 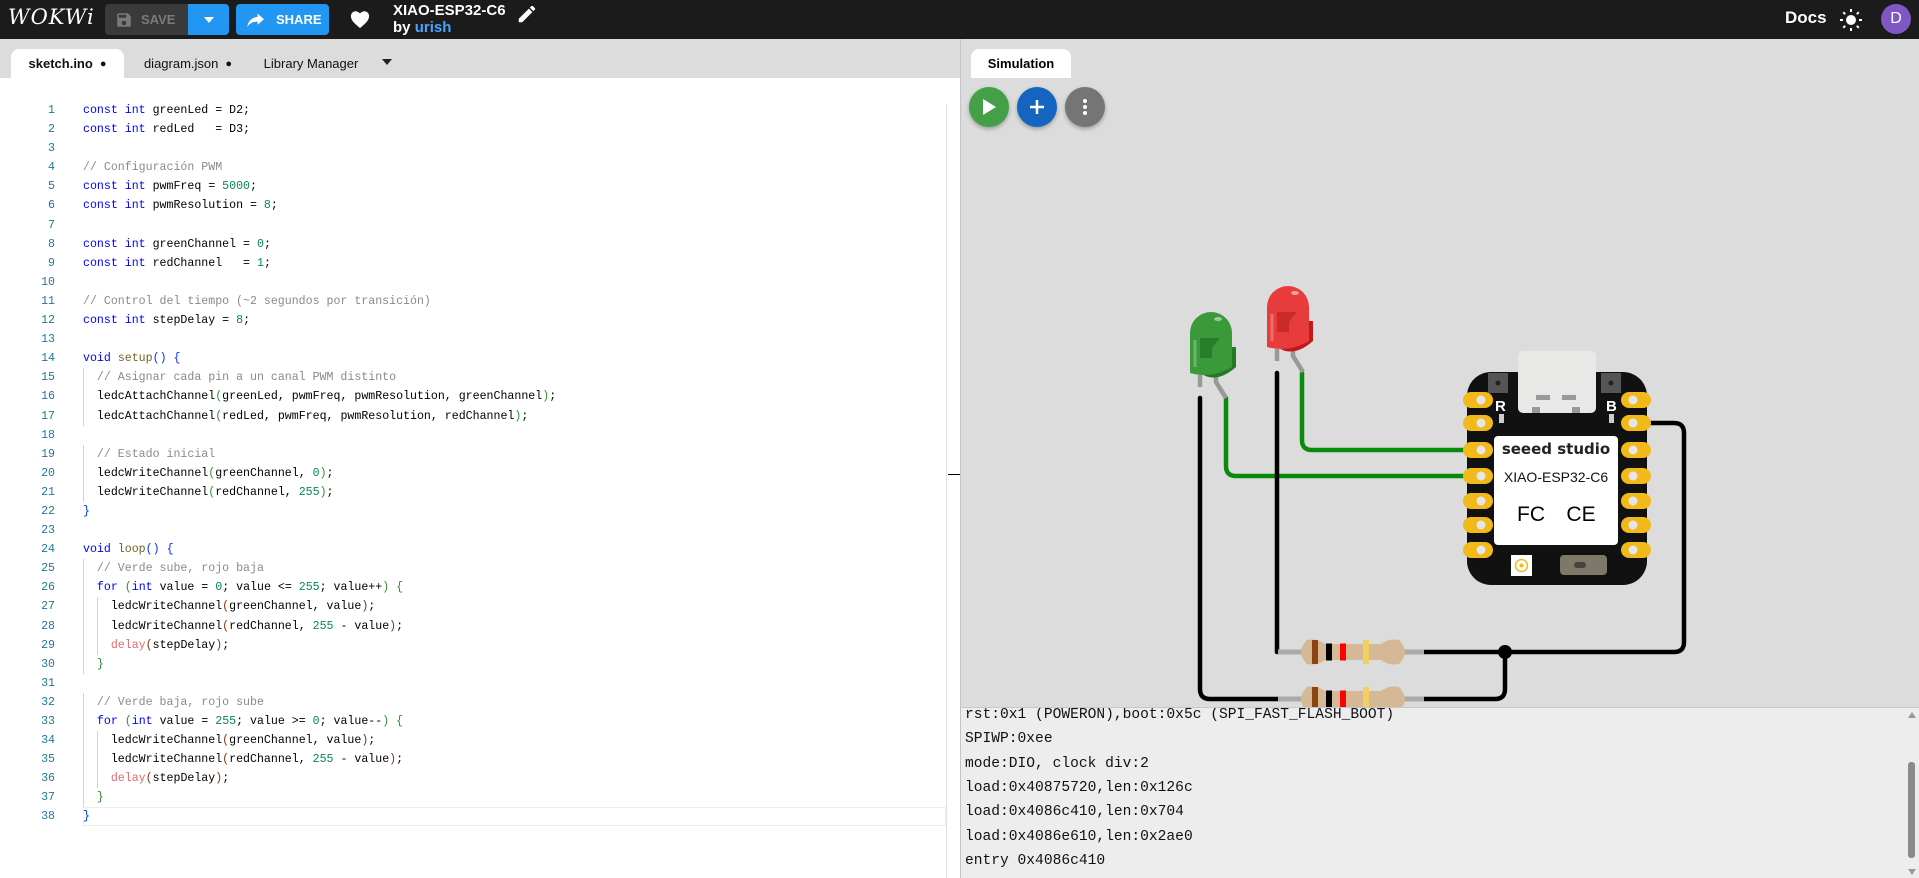 What do you see at coordinates (473, 473) in the screenshot?
I see `code-line: 20 ledcWriteChannel(greenChannel, 0);` at bounding box center [473, 473].